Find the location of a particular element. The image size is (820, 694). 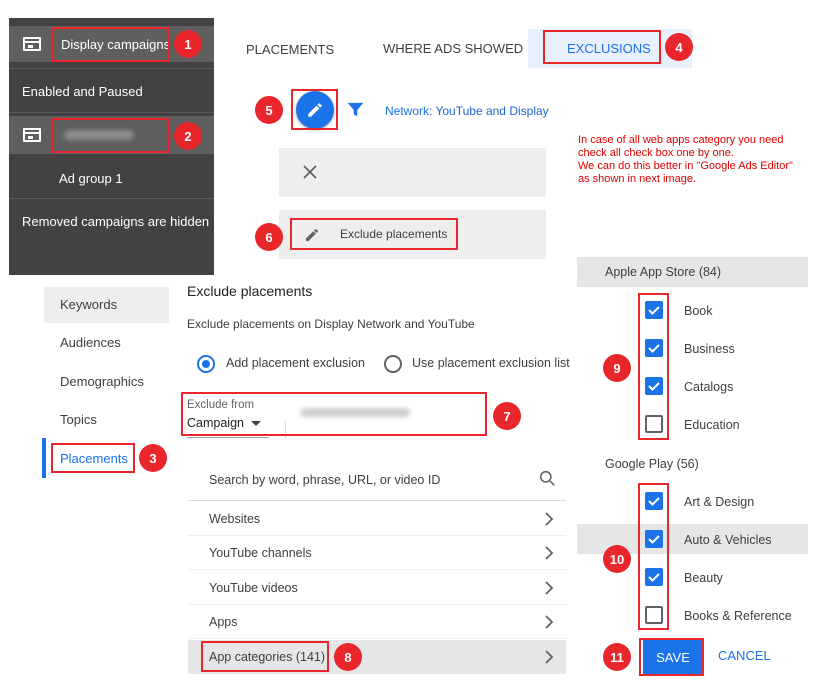

network-filter: Network: YouTube and Display is located at coordinates (467, 111).